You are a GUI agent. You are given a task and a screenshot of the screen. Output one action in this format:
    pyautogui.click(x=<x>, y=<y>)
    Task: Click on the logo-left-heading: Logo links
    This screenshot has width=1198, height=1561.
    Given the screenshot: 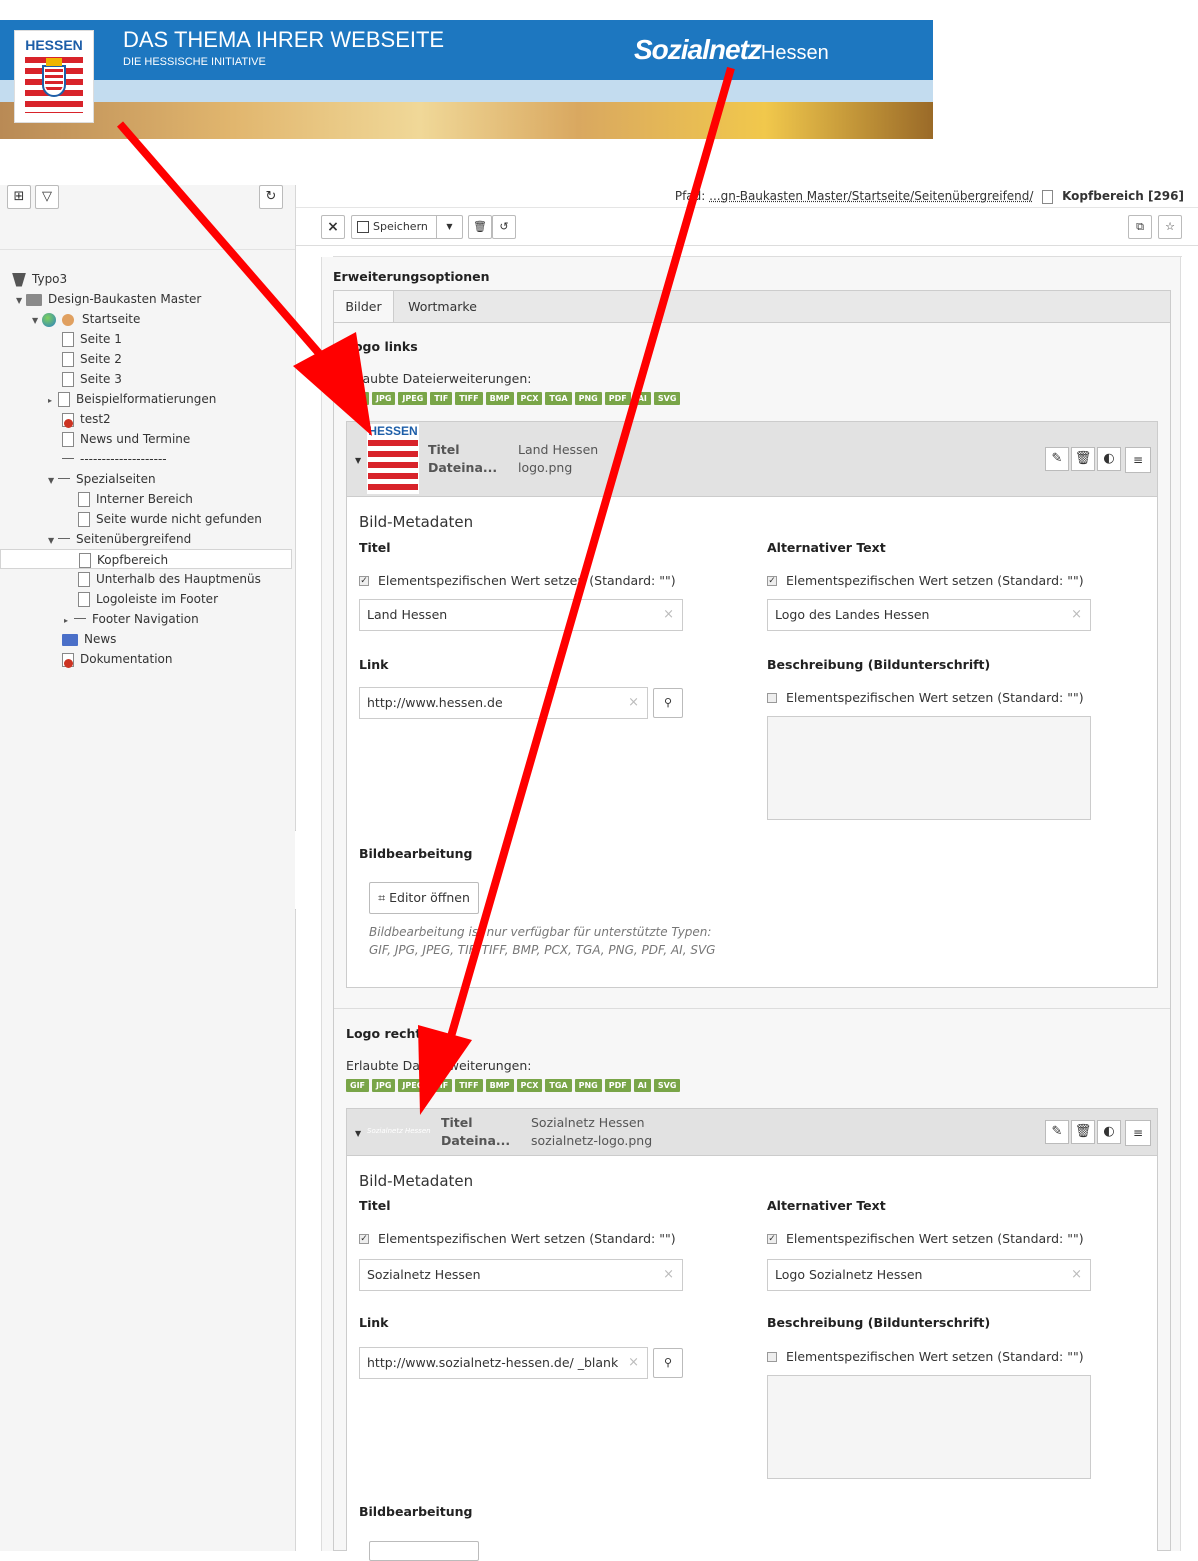 What is the action you would take?
    pyautogui.click(x=382, y=346)
    